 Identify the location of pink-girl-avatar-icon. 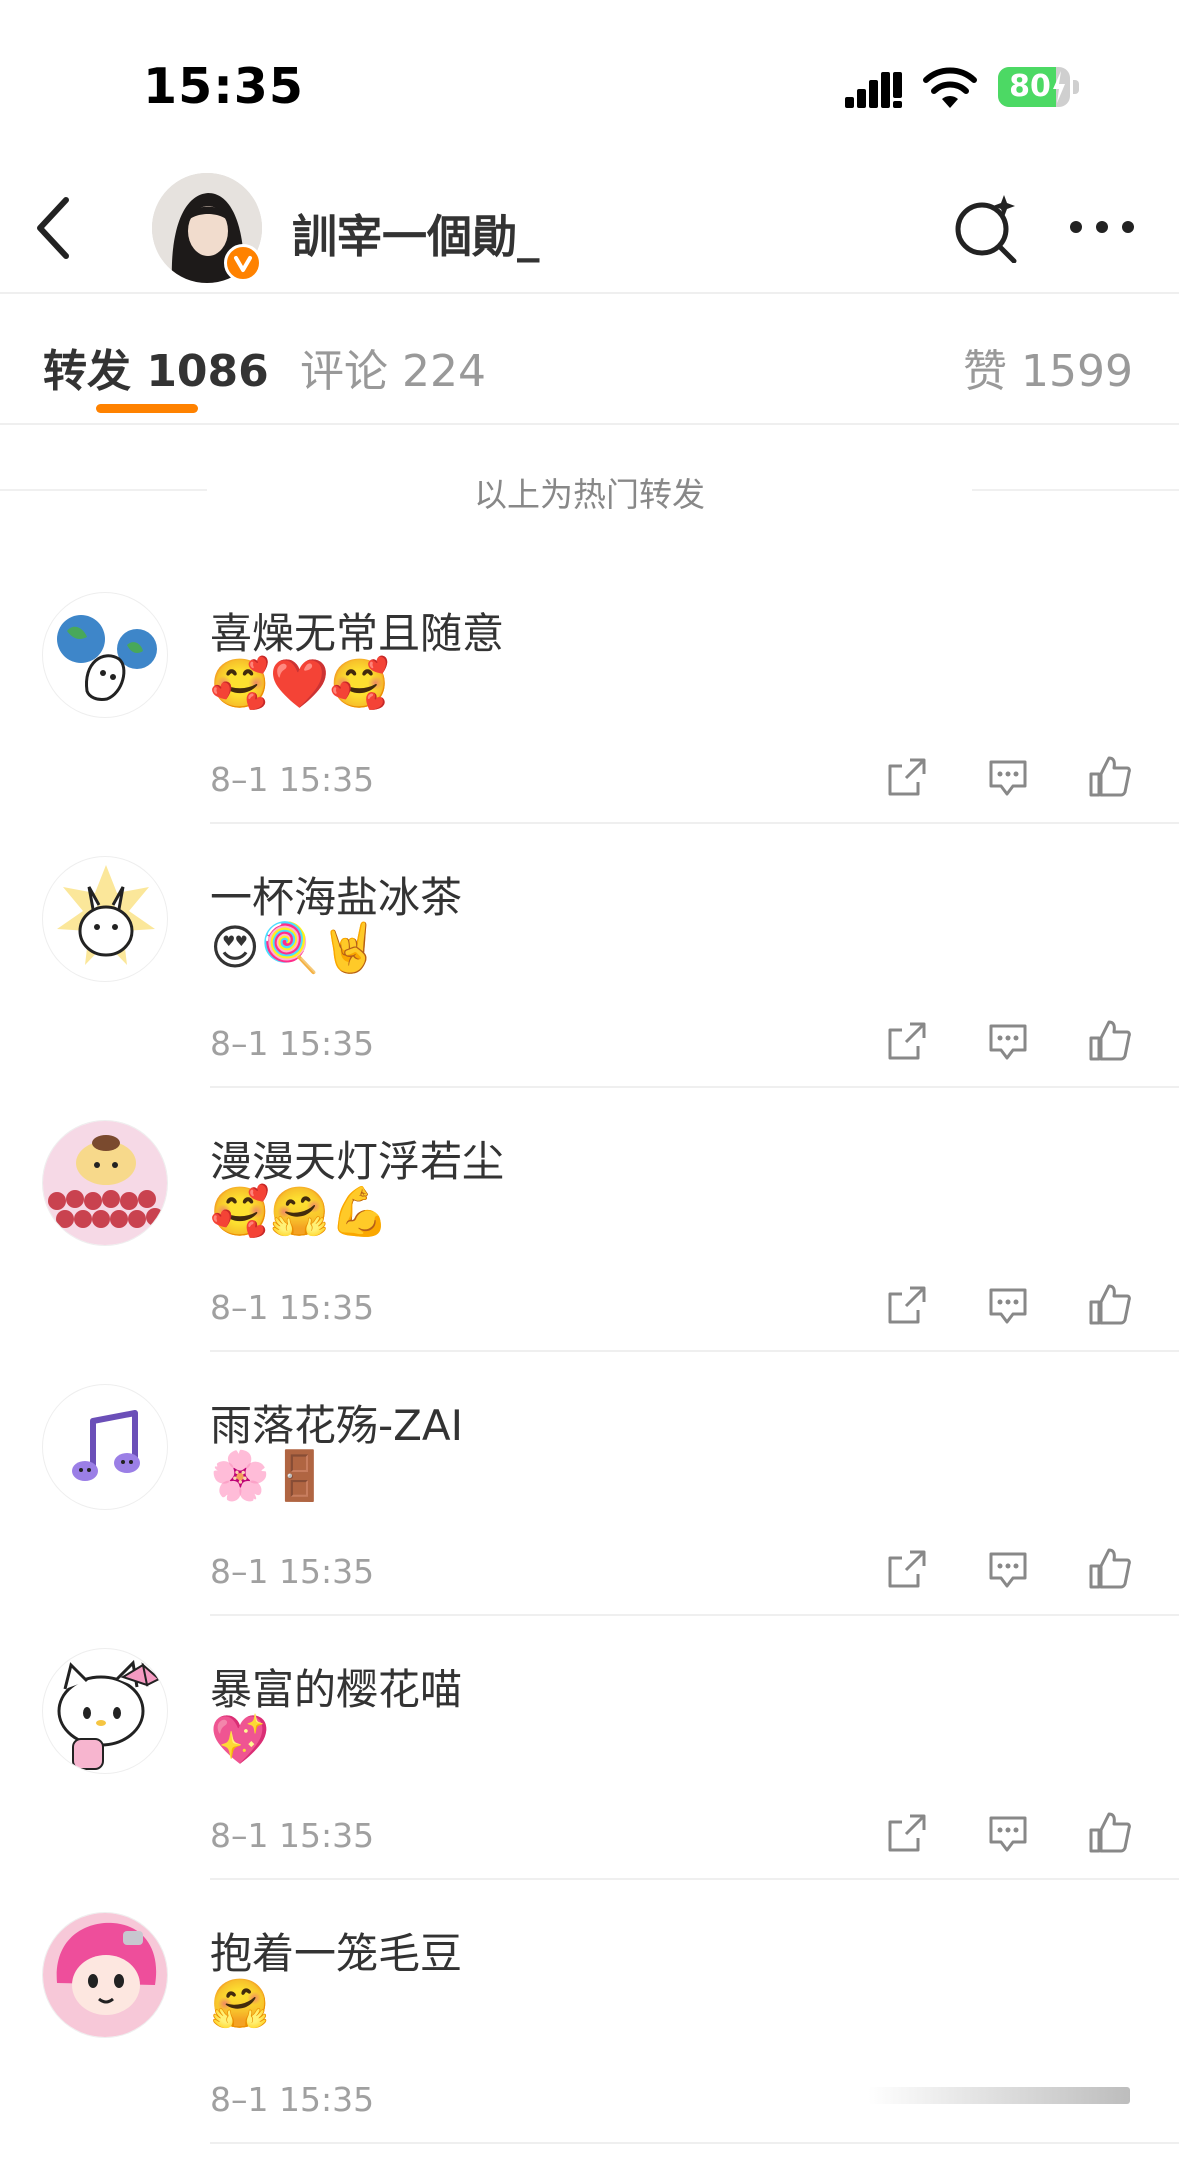
(105, 1975).